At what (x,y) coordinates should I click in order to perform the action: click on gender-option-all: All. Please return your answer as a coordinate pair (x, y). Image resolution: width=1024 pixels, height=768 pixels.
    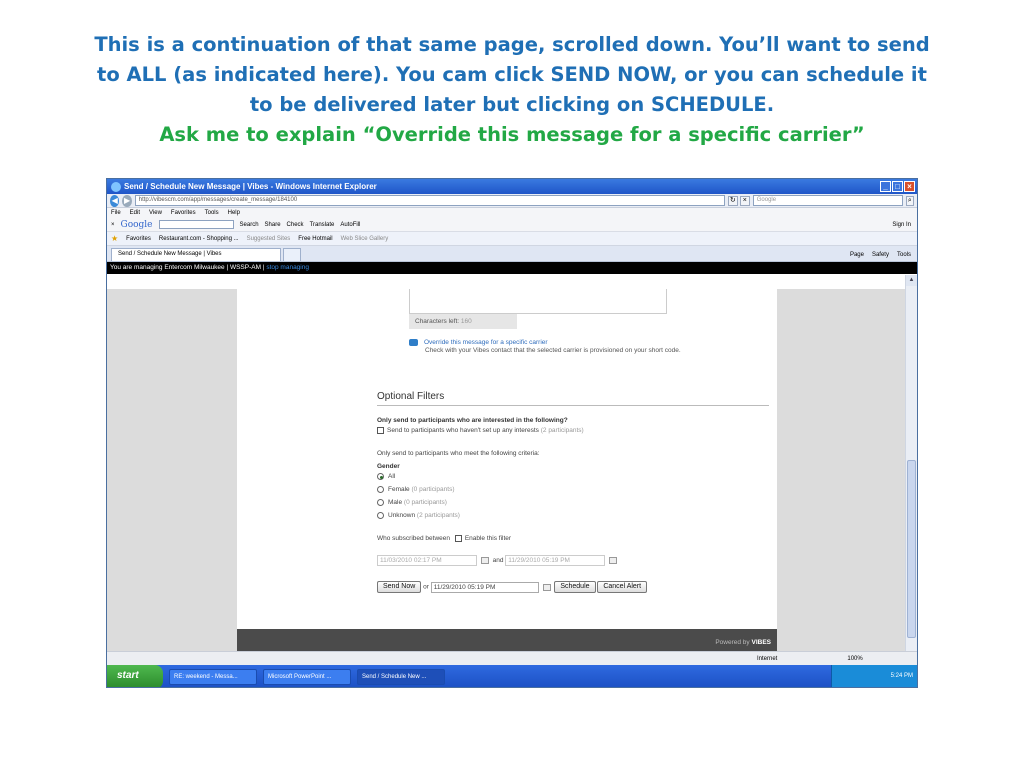
    Looking at the image, I should click on (386, 476).